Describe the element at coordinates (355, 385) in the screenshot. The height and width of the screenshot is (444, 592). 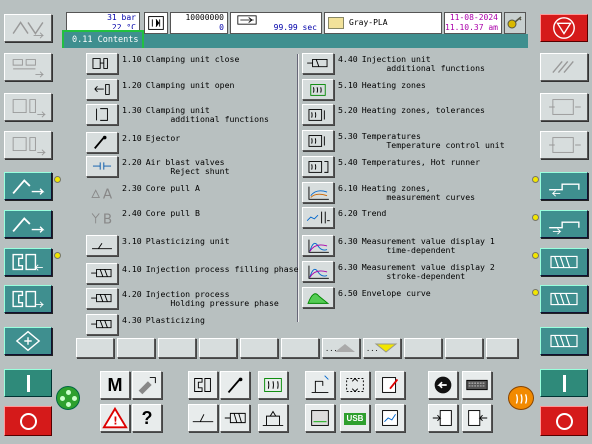
I see `cycle-sequence-icon` at that location.